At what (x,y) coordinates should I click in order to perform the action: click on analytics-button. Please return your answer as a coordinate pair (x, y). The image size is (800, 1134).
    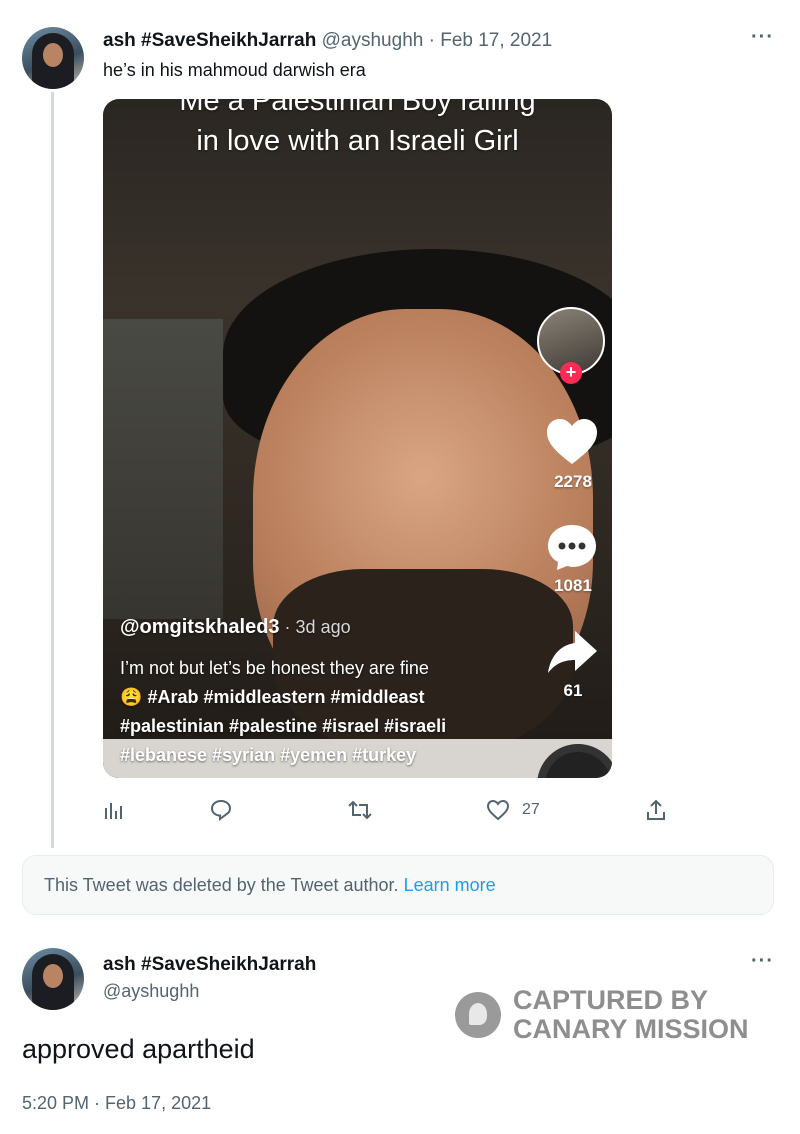
    Looking at the image, I should click on (114, 810).